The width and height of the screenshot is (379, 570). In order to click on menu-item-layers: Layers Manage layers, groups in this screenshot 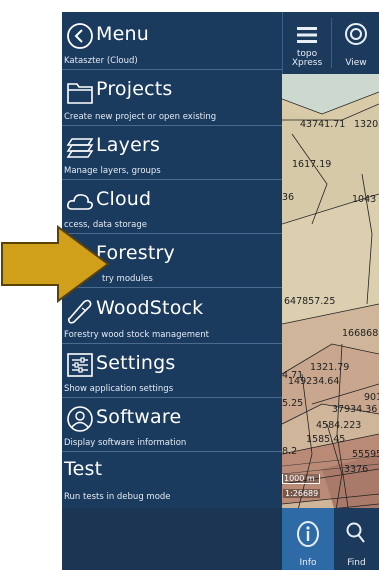, I will do `click(172, 153)`.